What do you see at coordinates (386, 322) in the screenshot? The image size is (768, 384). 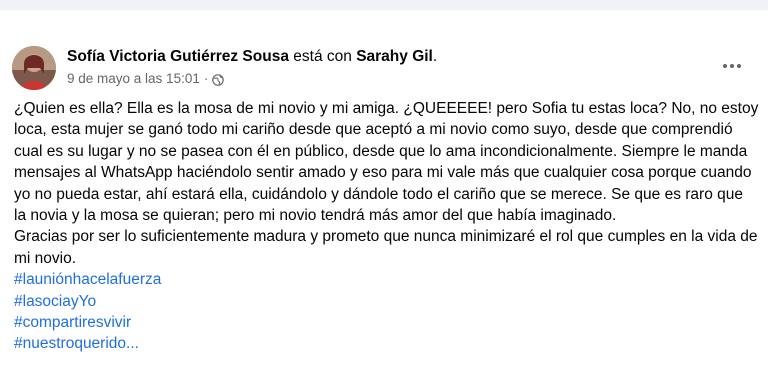 I see `hashtag-link: #compartiresvivir` at bounding box center [386, 322].